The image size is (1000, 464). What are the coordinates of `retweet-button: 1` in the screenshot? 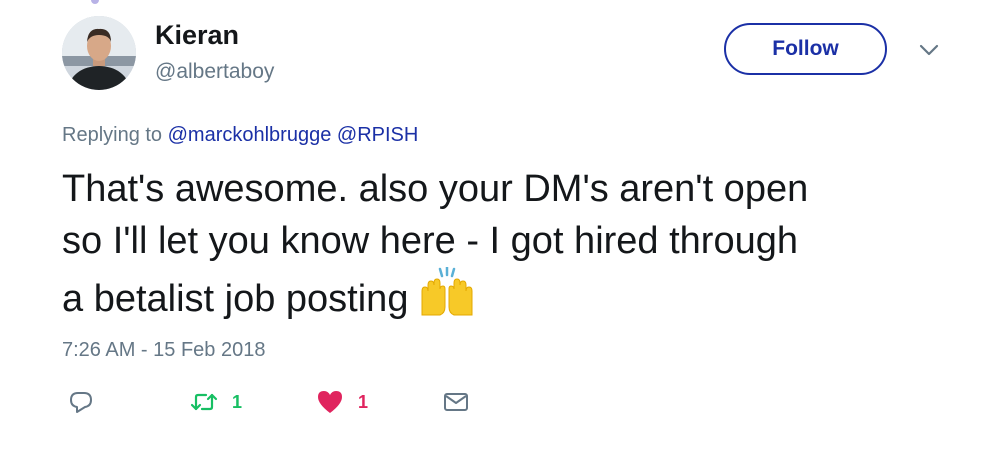 It's located at (216, 402).